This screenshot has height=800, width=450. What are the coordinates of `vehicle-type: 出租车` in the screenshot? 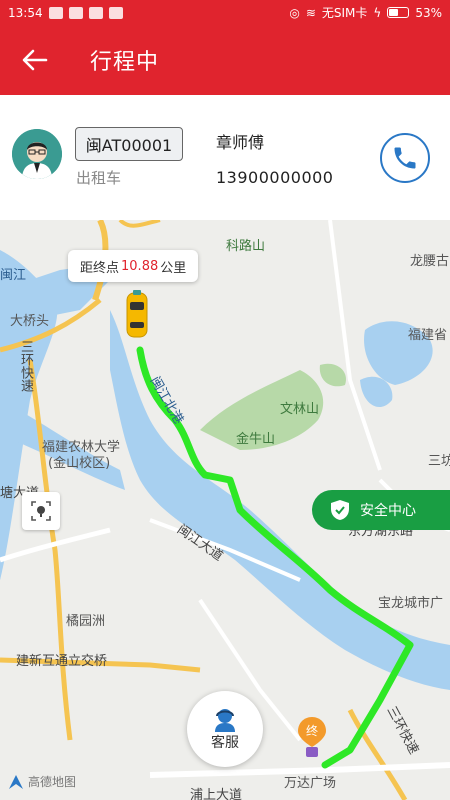 It's located at (99, 178).